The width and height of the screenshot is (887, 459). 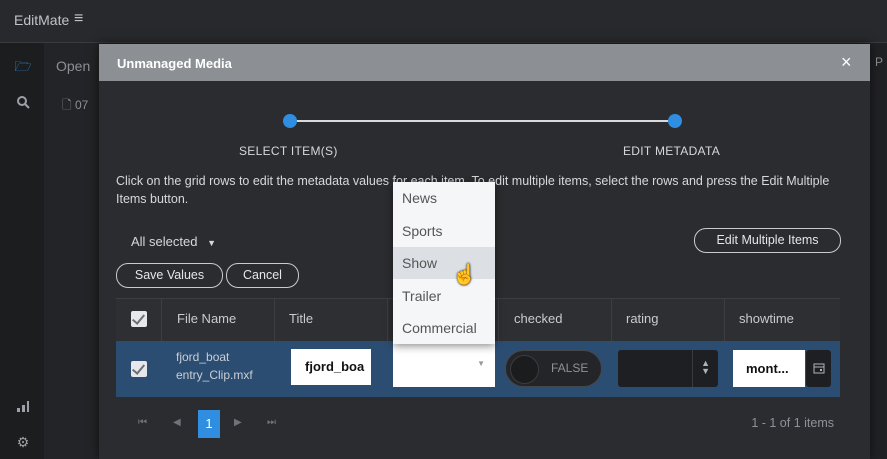 What do you see at coordinates (23, 104) in the screenshot?
I see `search-icon` at bounding box center [23, 104].